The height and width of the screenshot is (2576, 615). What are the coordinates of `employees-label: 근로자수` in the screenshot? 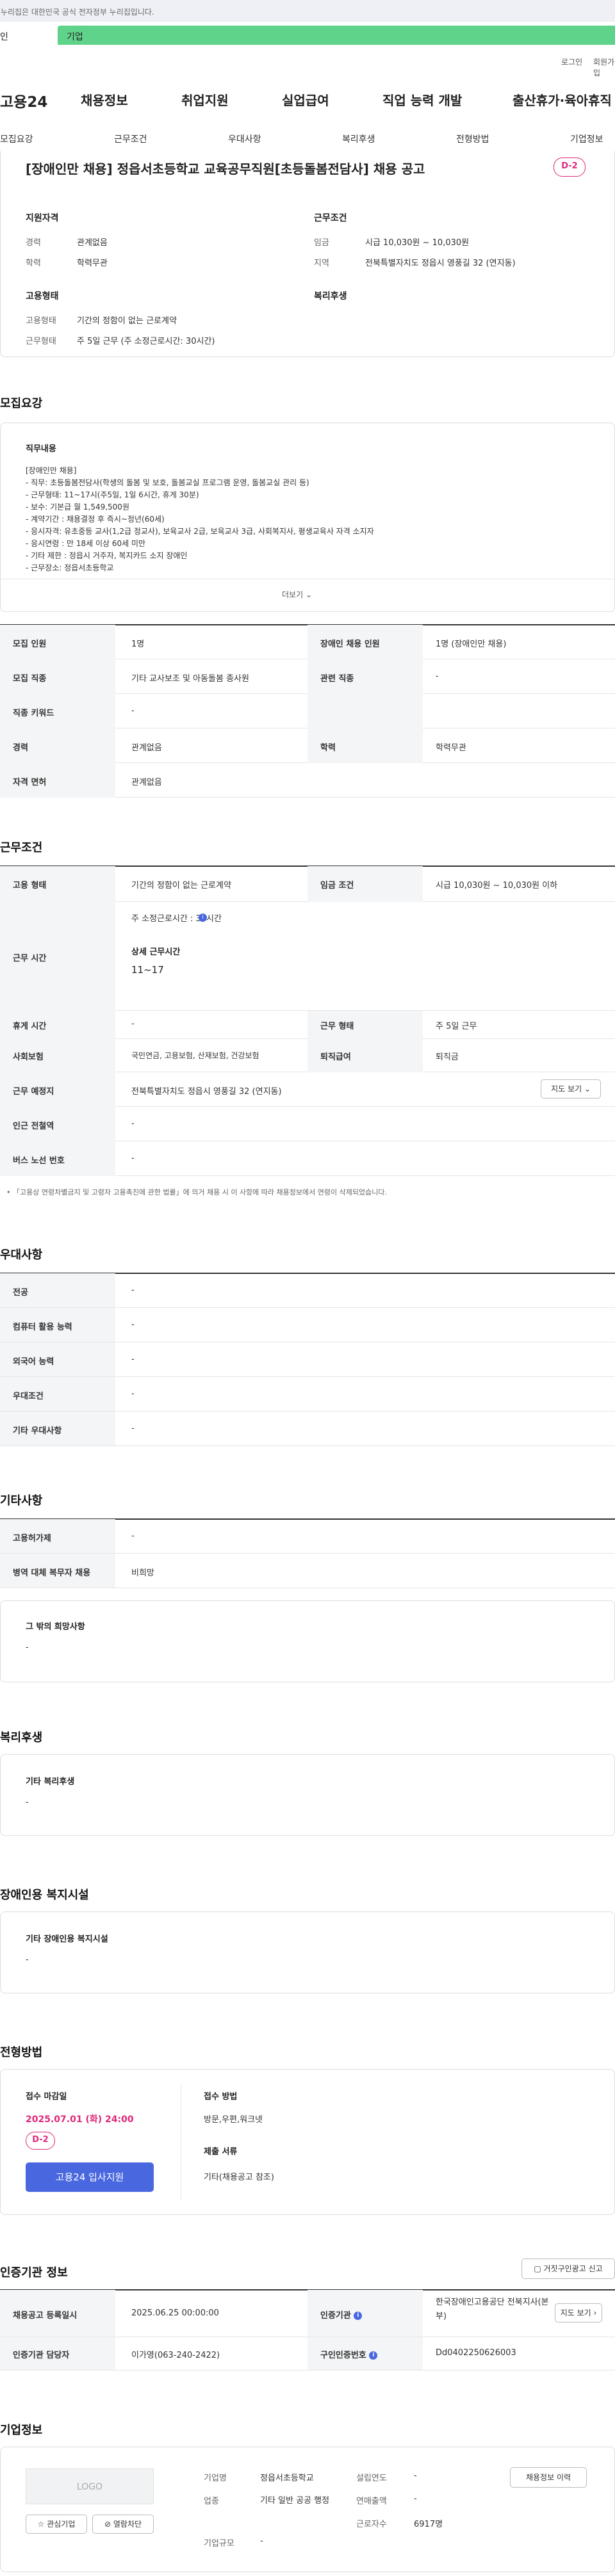 It's located at (371, 2524).